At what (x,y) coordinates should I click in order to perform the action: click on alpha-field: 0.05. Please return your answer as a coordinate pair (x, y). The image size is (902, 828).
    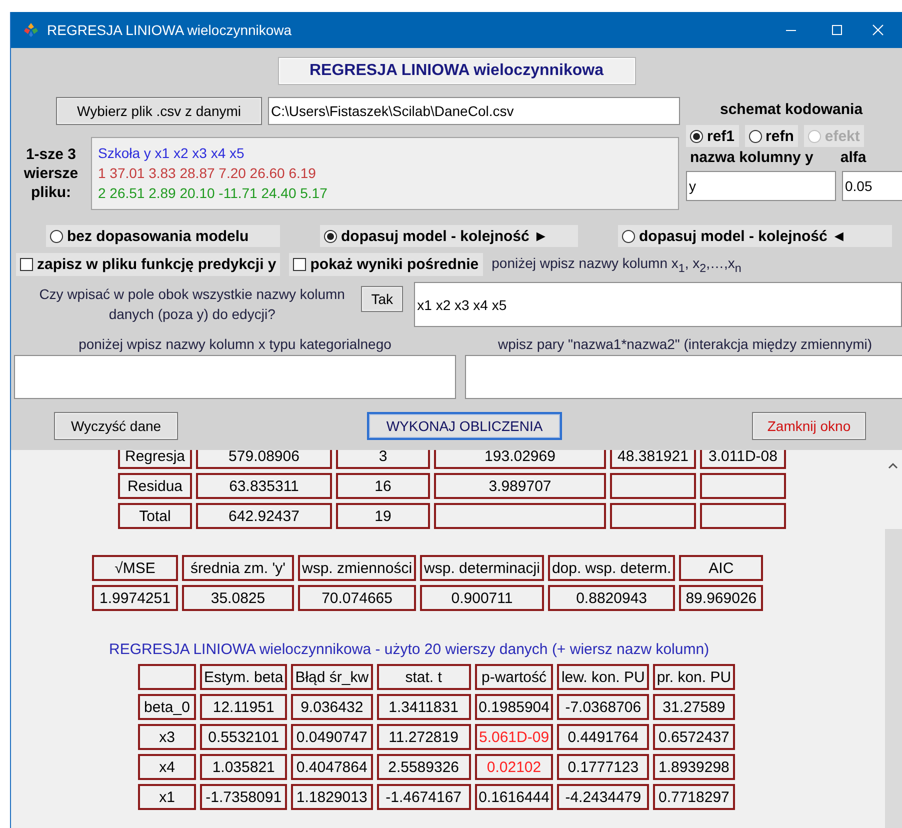
    Looking at the image, I should click on (872, 186).